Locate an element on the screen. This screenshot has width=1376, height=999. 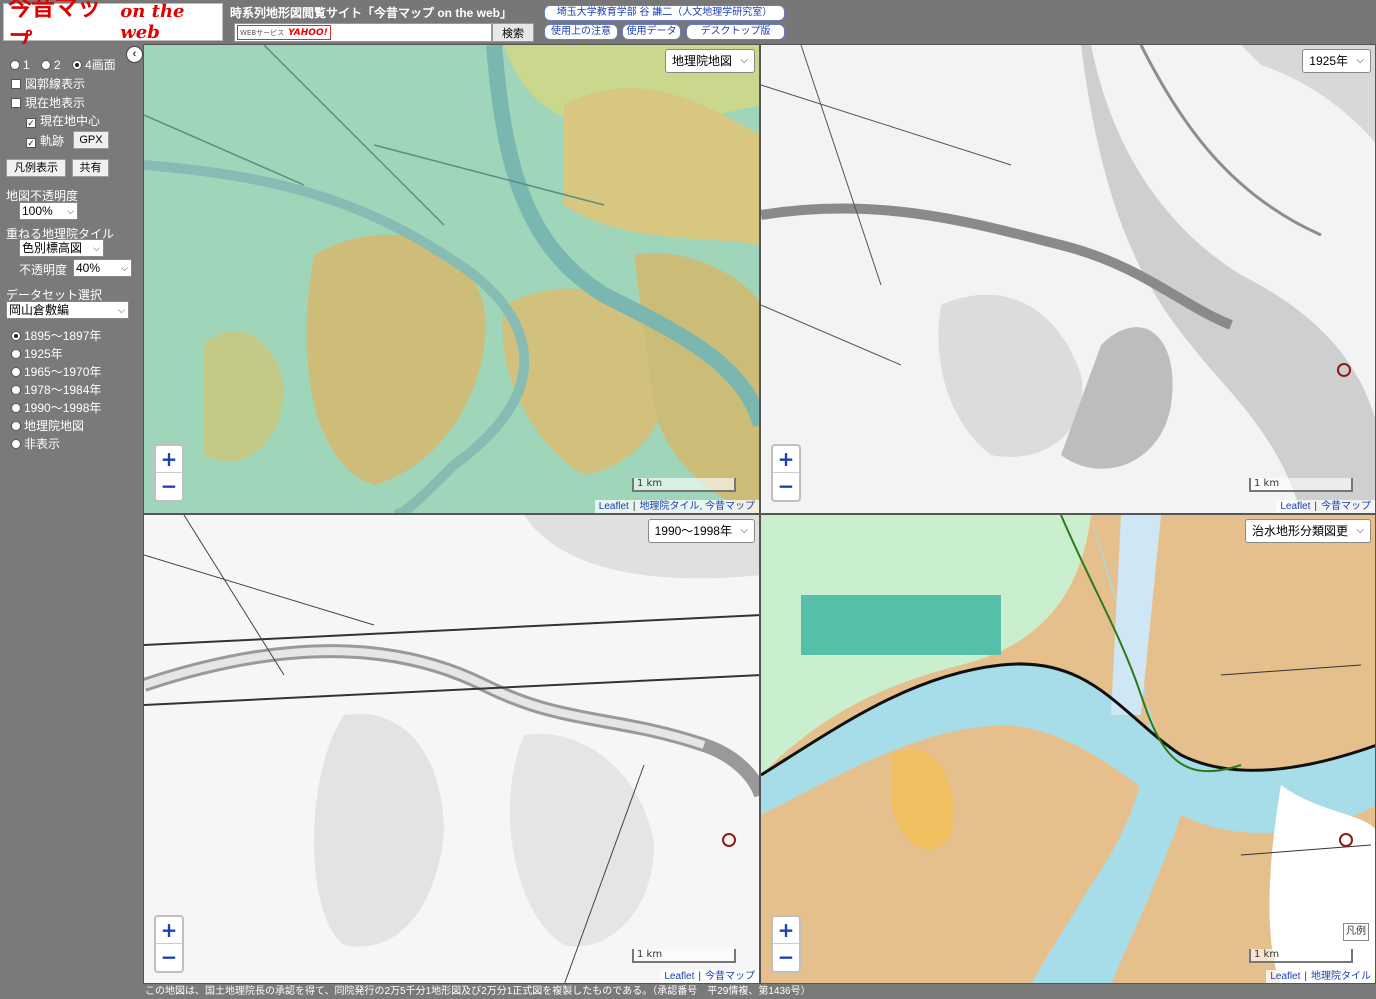
data-used-button: 使用データ is located at coordinates (651, 32).